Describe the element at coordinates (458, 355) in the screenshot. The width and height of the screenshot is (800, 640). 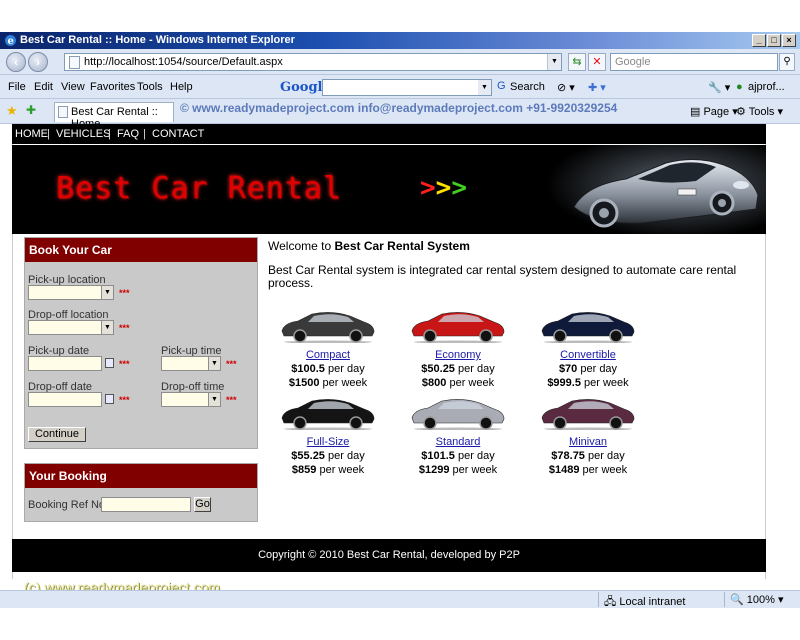
I see `vehicle-type-link: Economy` at that location.